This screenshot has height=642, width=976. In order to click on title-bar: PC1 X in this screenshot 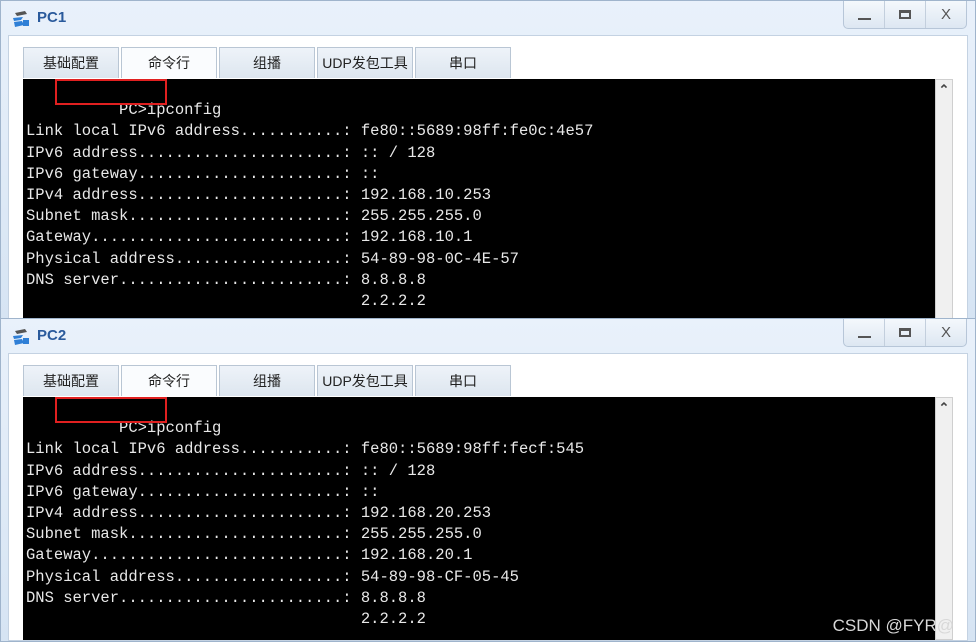, I will do `click(488, 18)`.